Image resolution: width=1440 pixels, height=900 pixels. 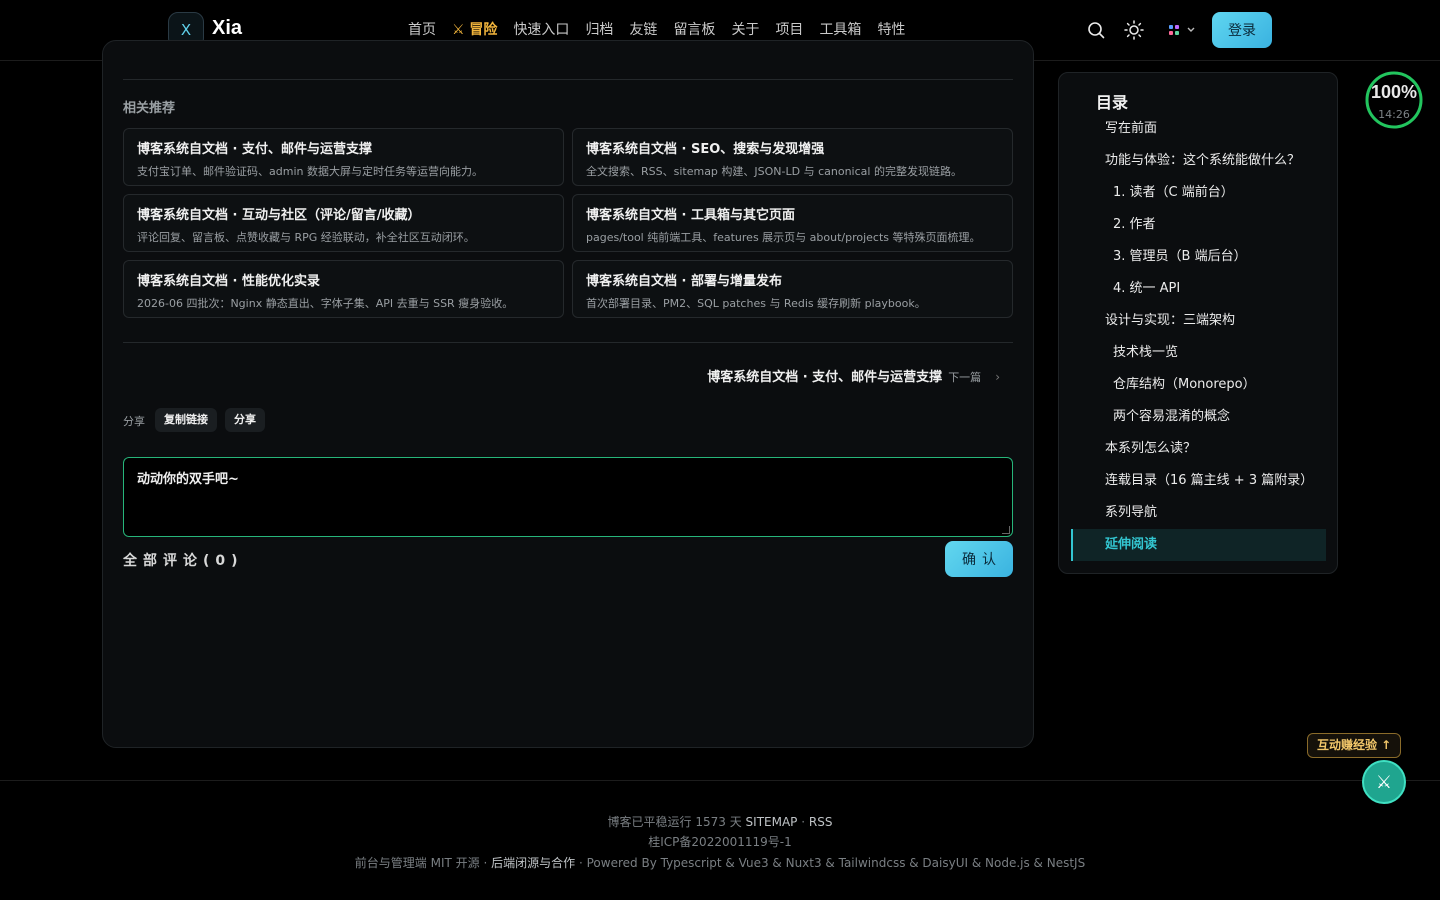 I want to click on xp-badge: 互动赚经验 ↑, so click(x=1354, y=745).